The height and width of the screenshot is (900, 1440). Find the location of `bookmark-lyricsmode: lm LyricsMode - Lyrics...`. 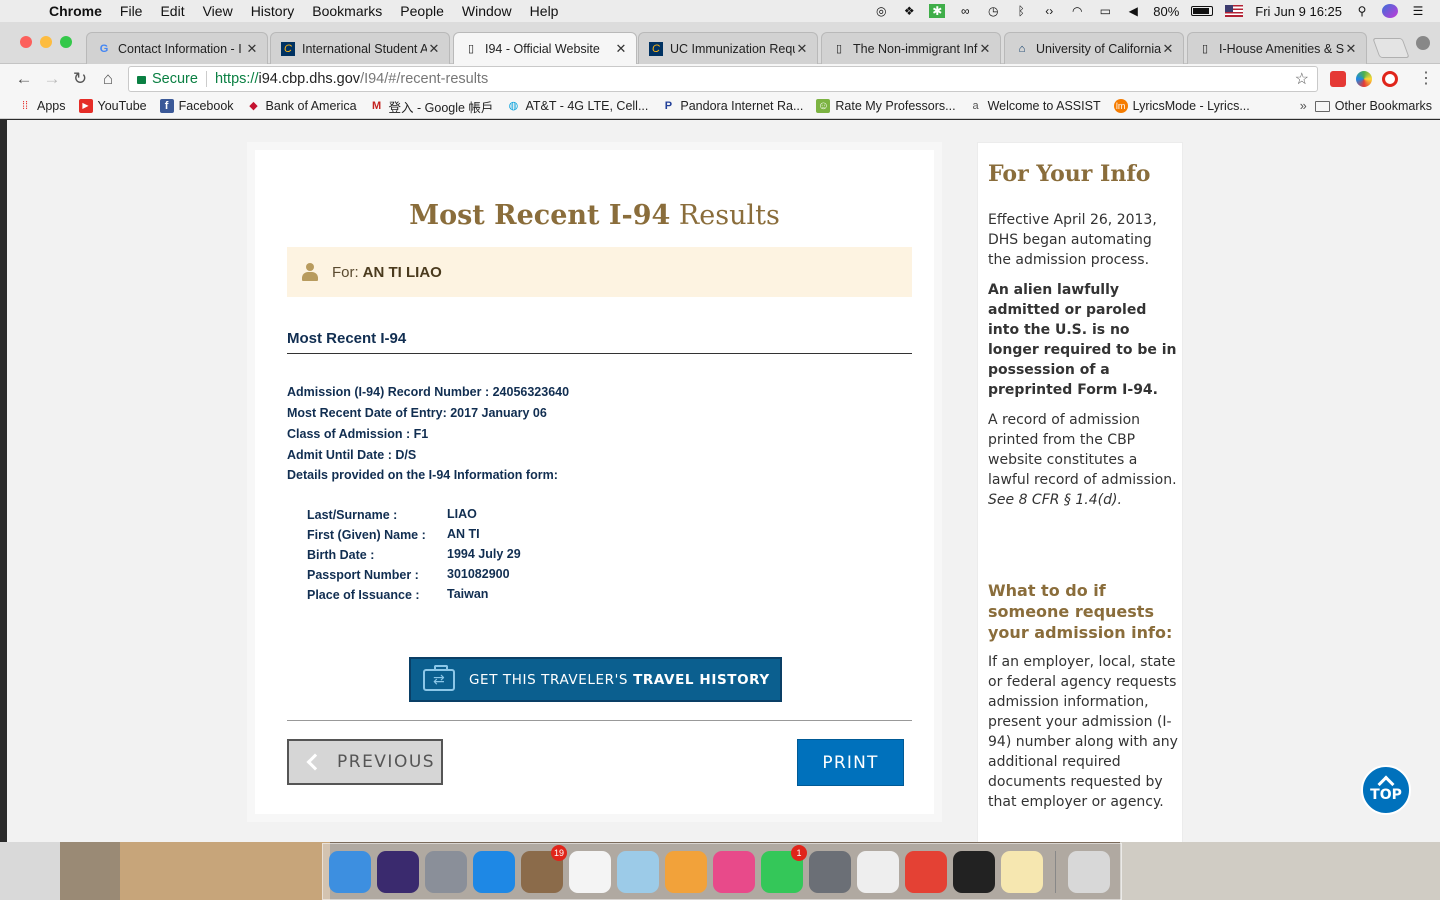

bookmark-lyricsmode: lm LyricsMode - Lyrics... is located at coordinates (1181, 106).